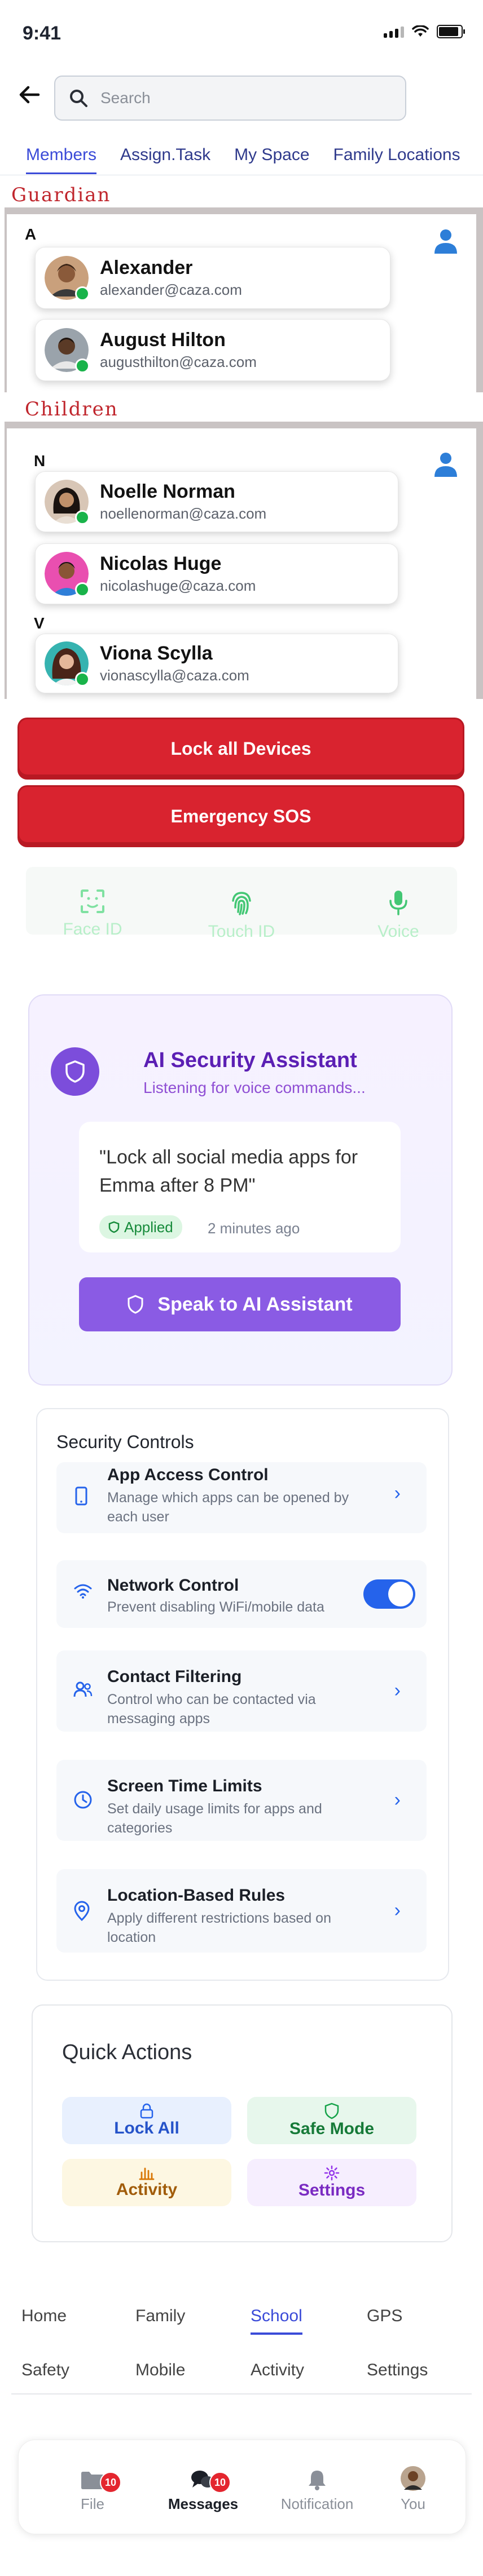  I want to click on status-badge-label: Applied, so click(149, 1227).